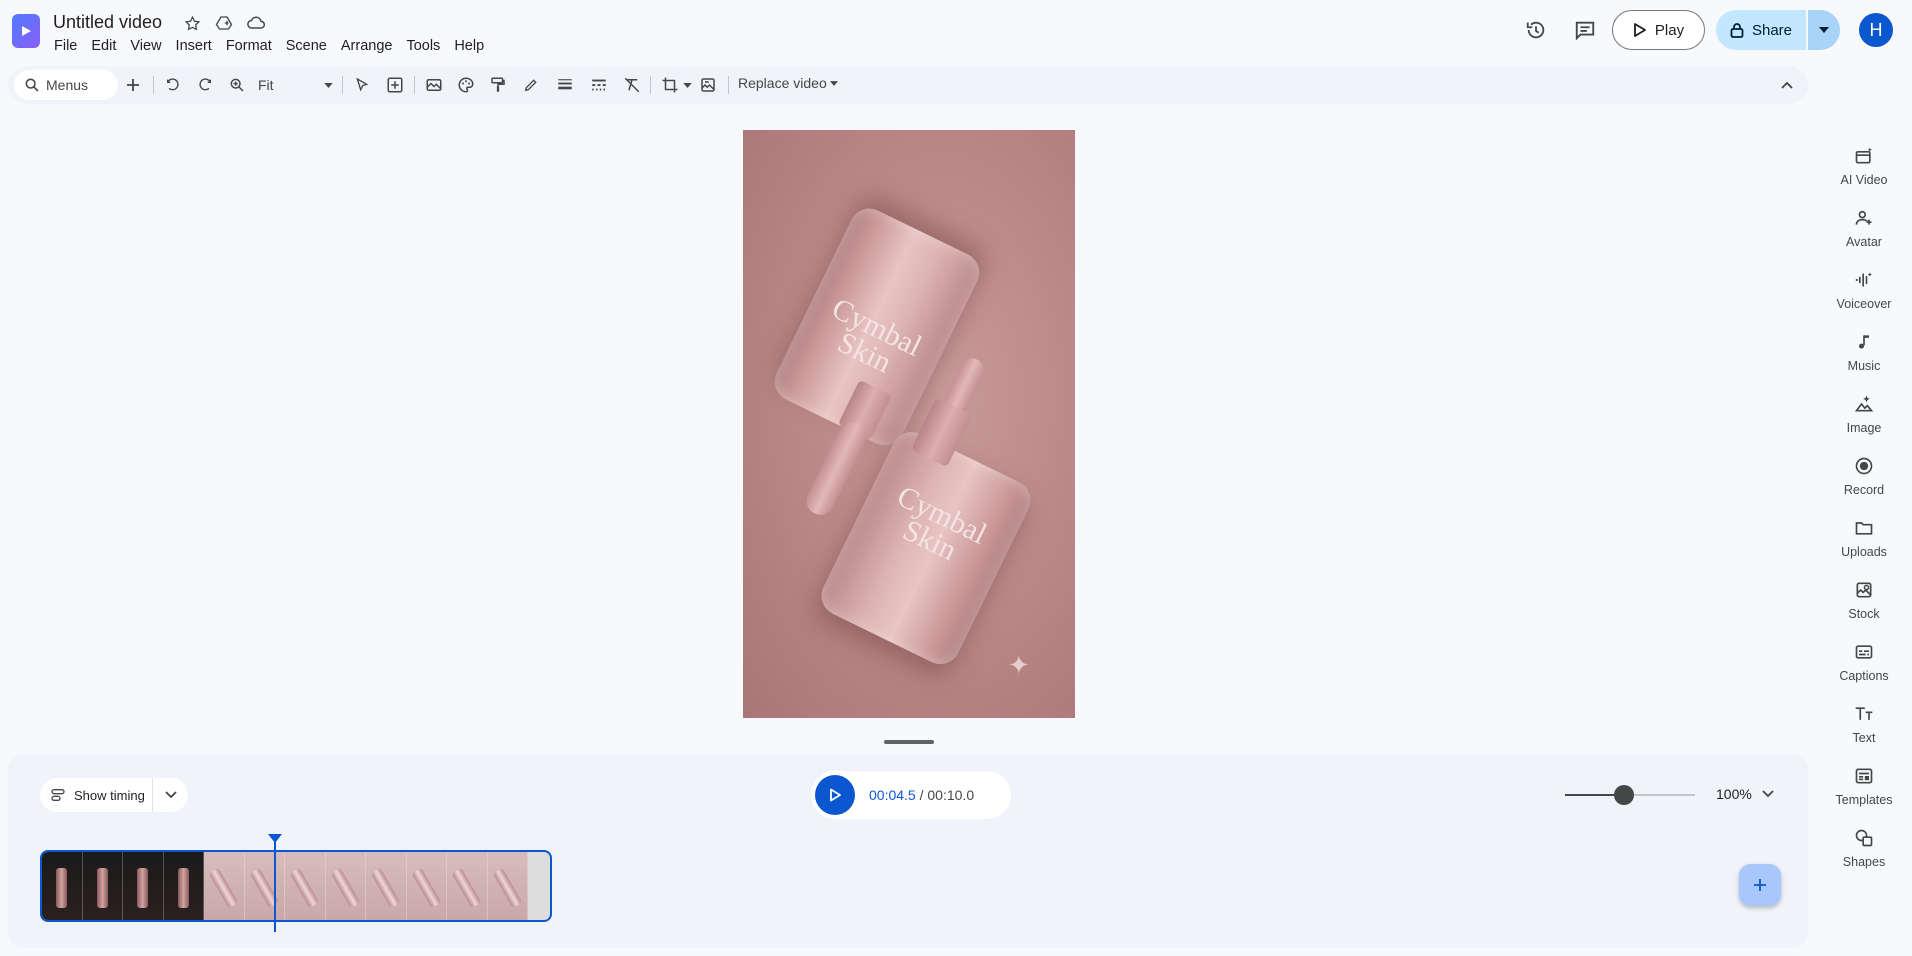 The image size is (1912, 956). Describe the element at coordinates (1737, 30) in the screenshot. I see `lock-icon` at that location.